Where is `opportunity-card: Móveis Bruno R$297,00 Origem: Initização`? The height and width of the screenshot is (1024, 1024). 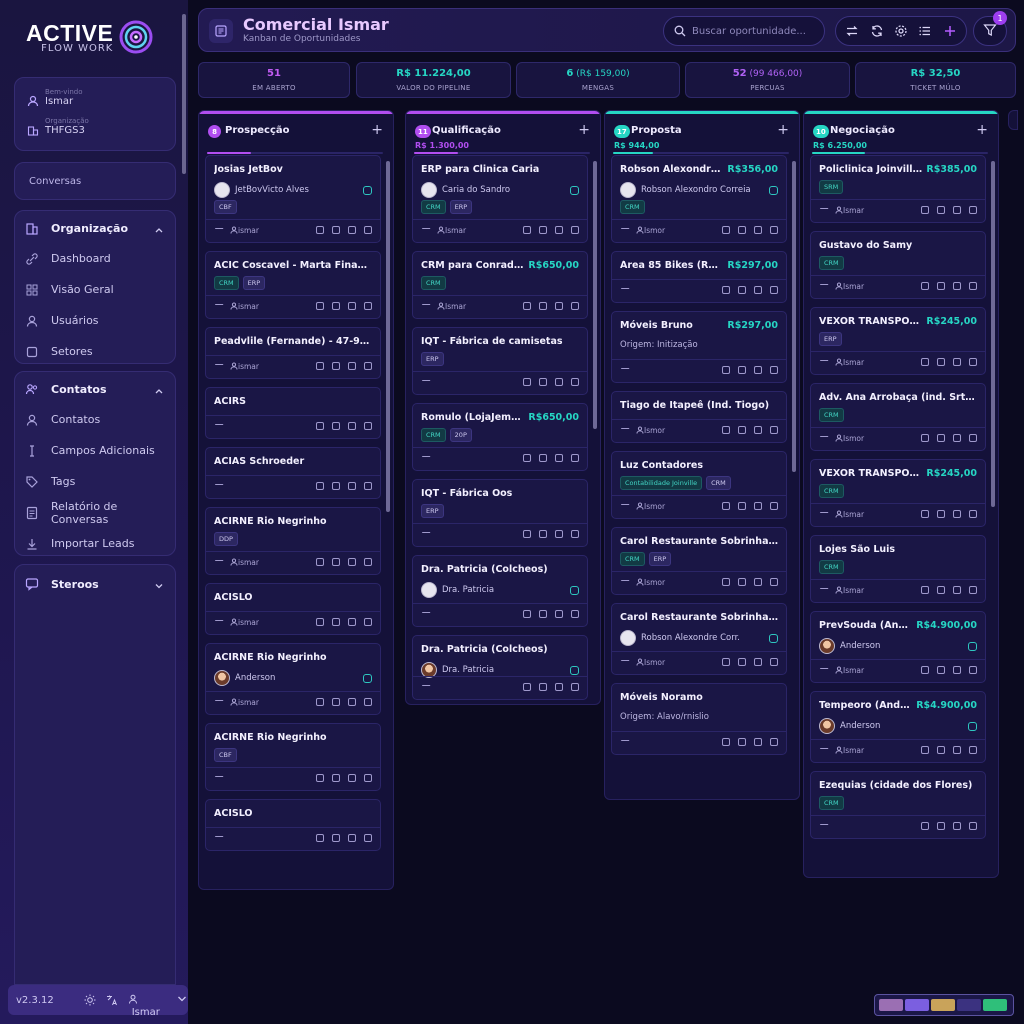
opportunity-card: Móveis Bruno R$297,00 Origem: Initização is located at coordinates (699, 347).